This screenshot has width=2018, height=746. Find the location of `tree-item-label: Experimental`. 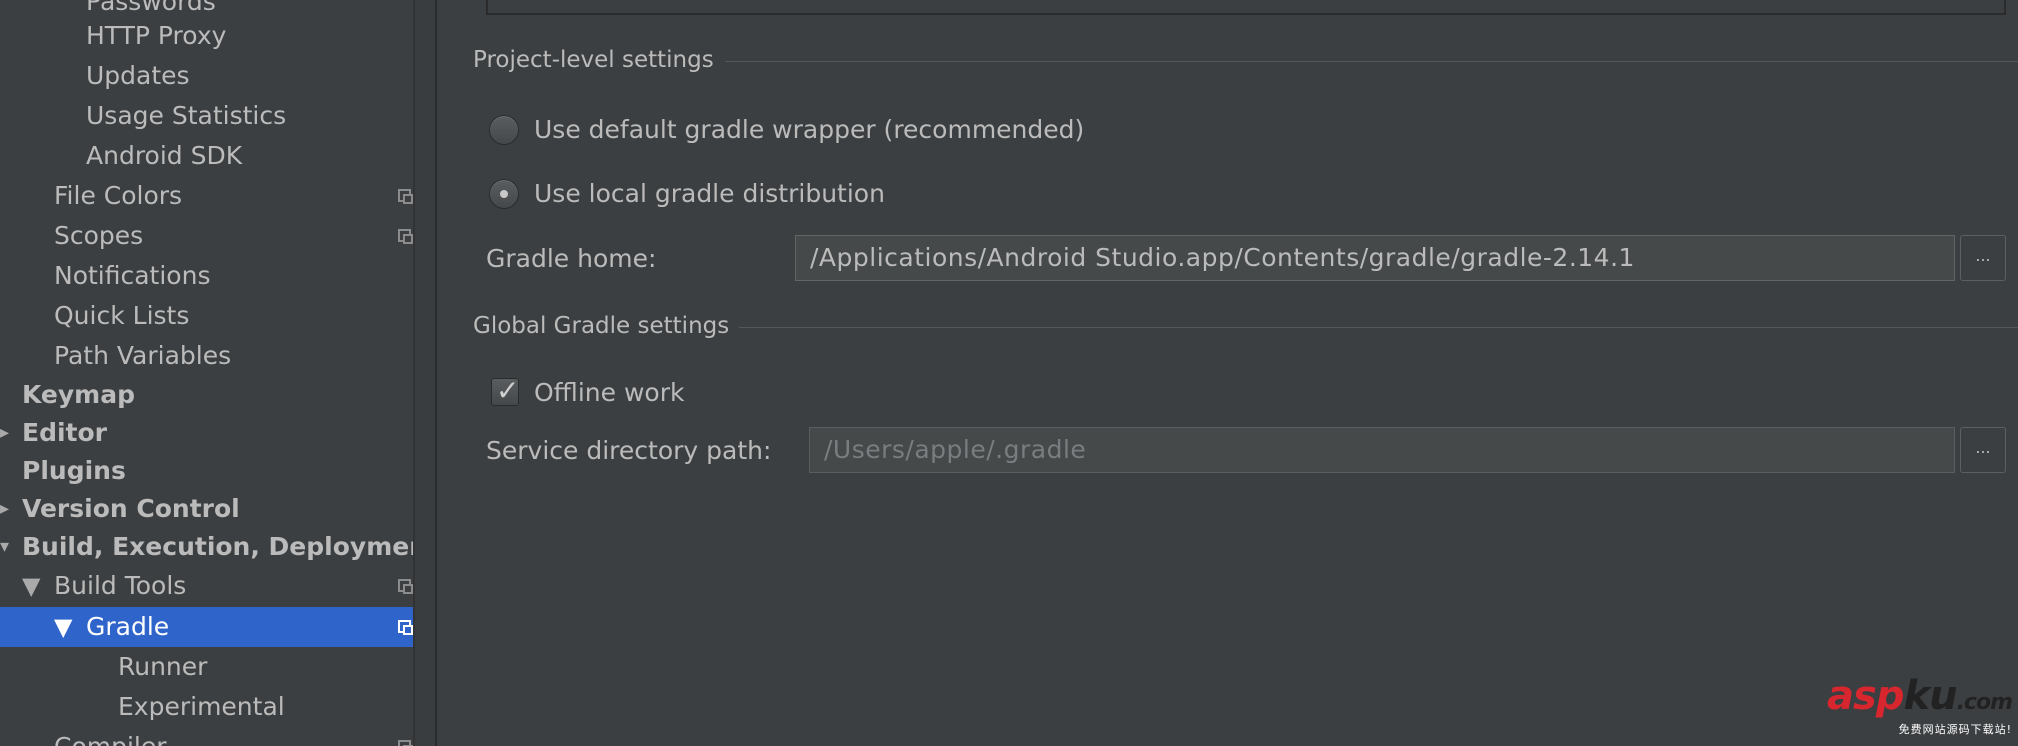

tree-item-label: Experimental is located at coordinates (201, 706).